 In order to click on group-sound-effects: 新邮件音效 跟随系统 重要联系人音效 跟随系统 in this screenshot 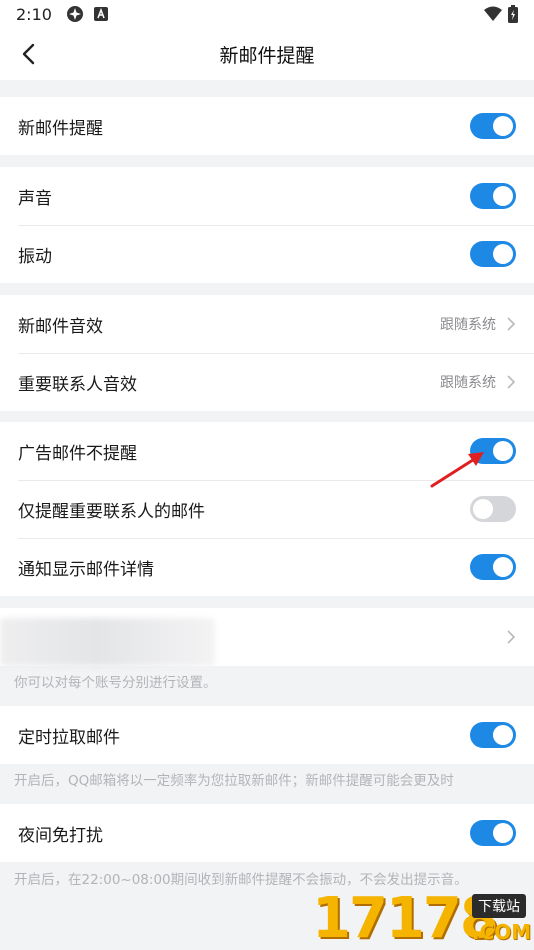, I will do `click(267, 353)`.